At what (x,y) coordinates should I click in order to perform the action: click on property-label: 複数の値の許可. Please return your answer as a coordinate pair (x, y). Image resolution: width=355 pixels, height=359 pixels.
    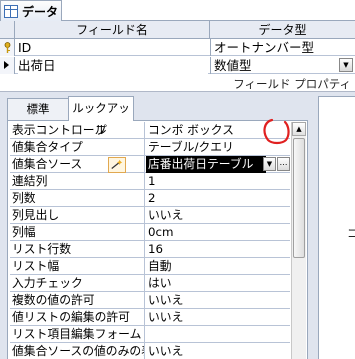
    Looking at the image, I should click on (77, 300).